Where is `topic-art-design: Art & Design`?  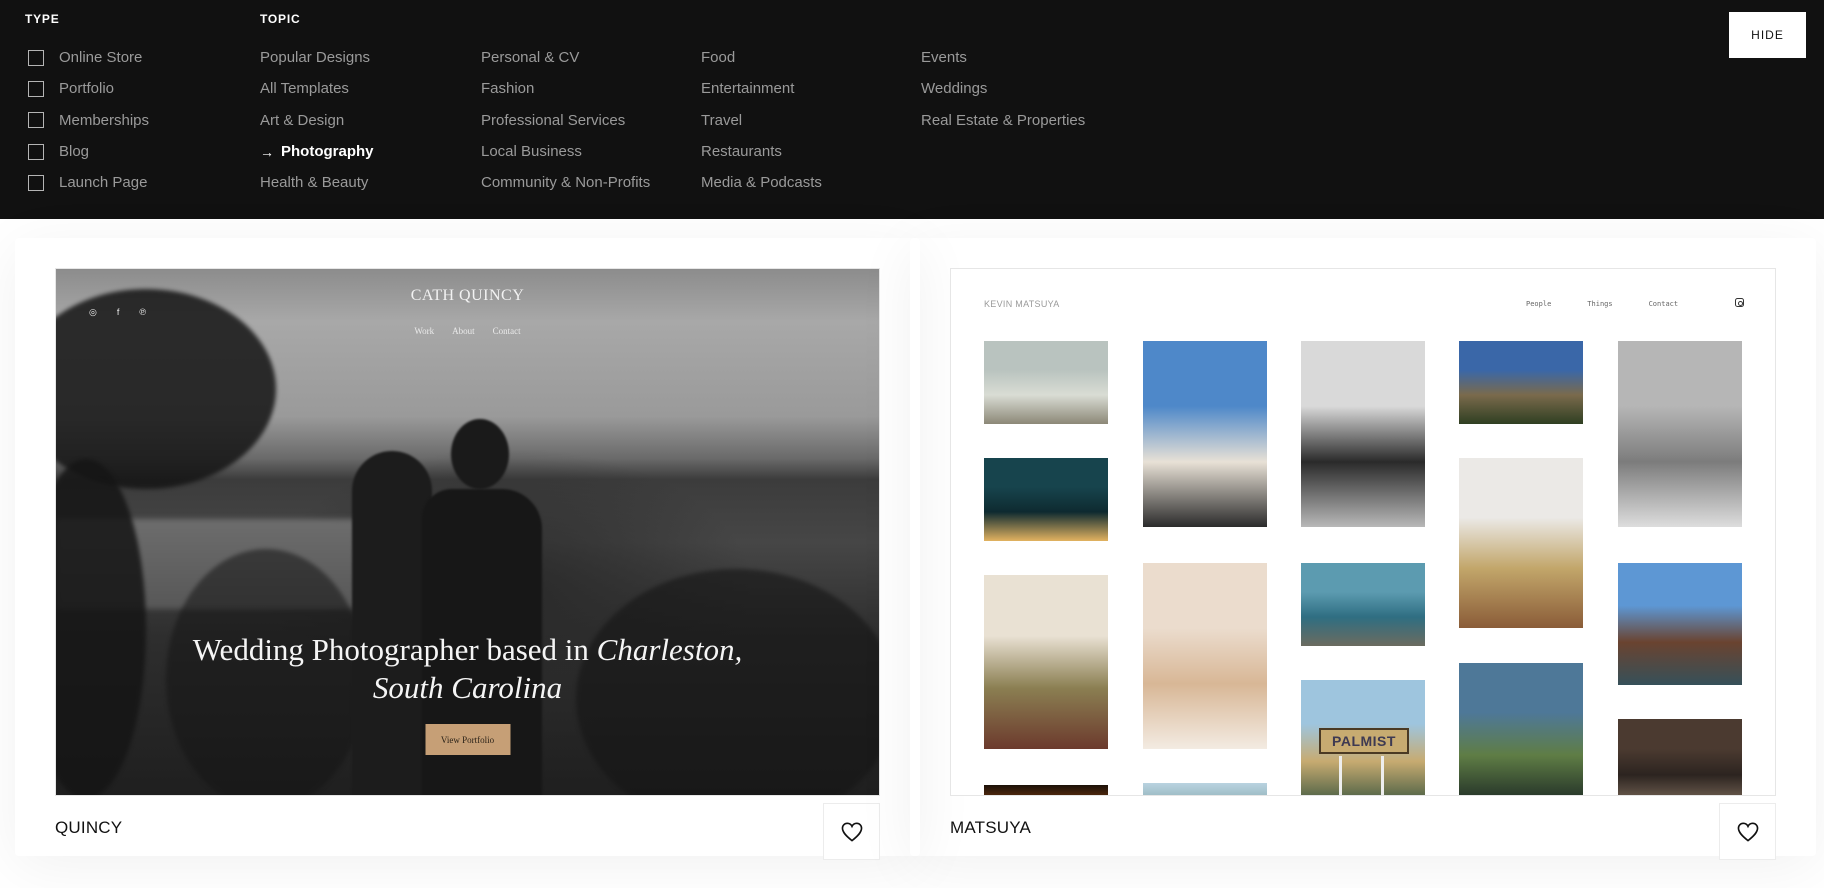
topic-art-design: Art & Design is located at coordinates (317, 120).